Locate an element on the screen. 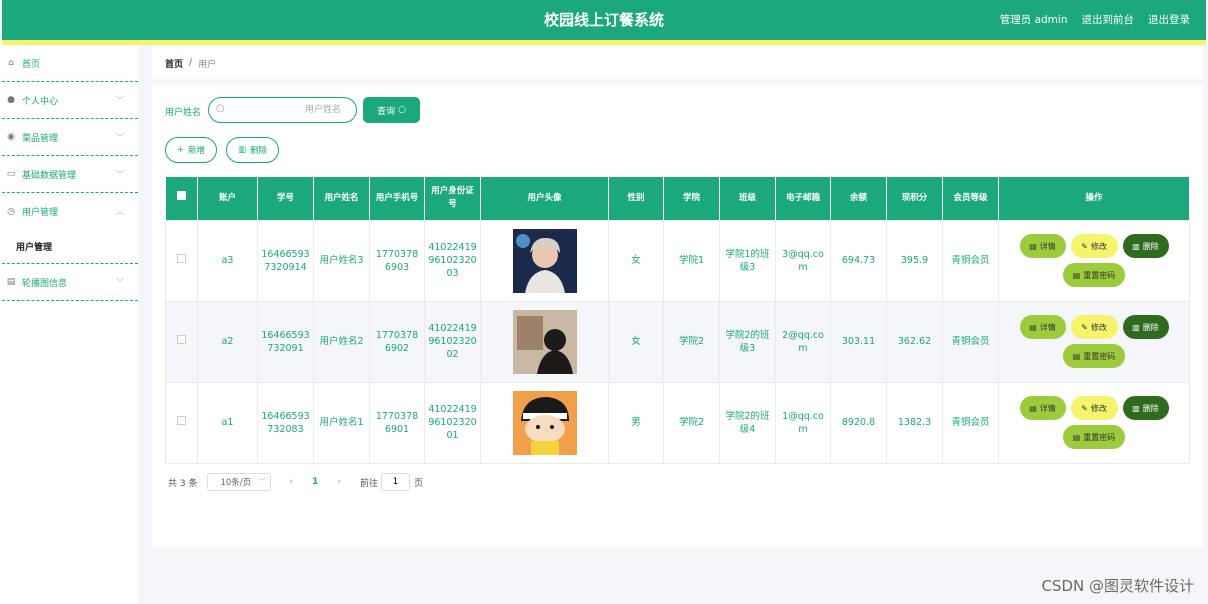 The image size is (1208, 604). cell-account: a3 is located at coordinates (227, 260).